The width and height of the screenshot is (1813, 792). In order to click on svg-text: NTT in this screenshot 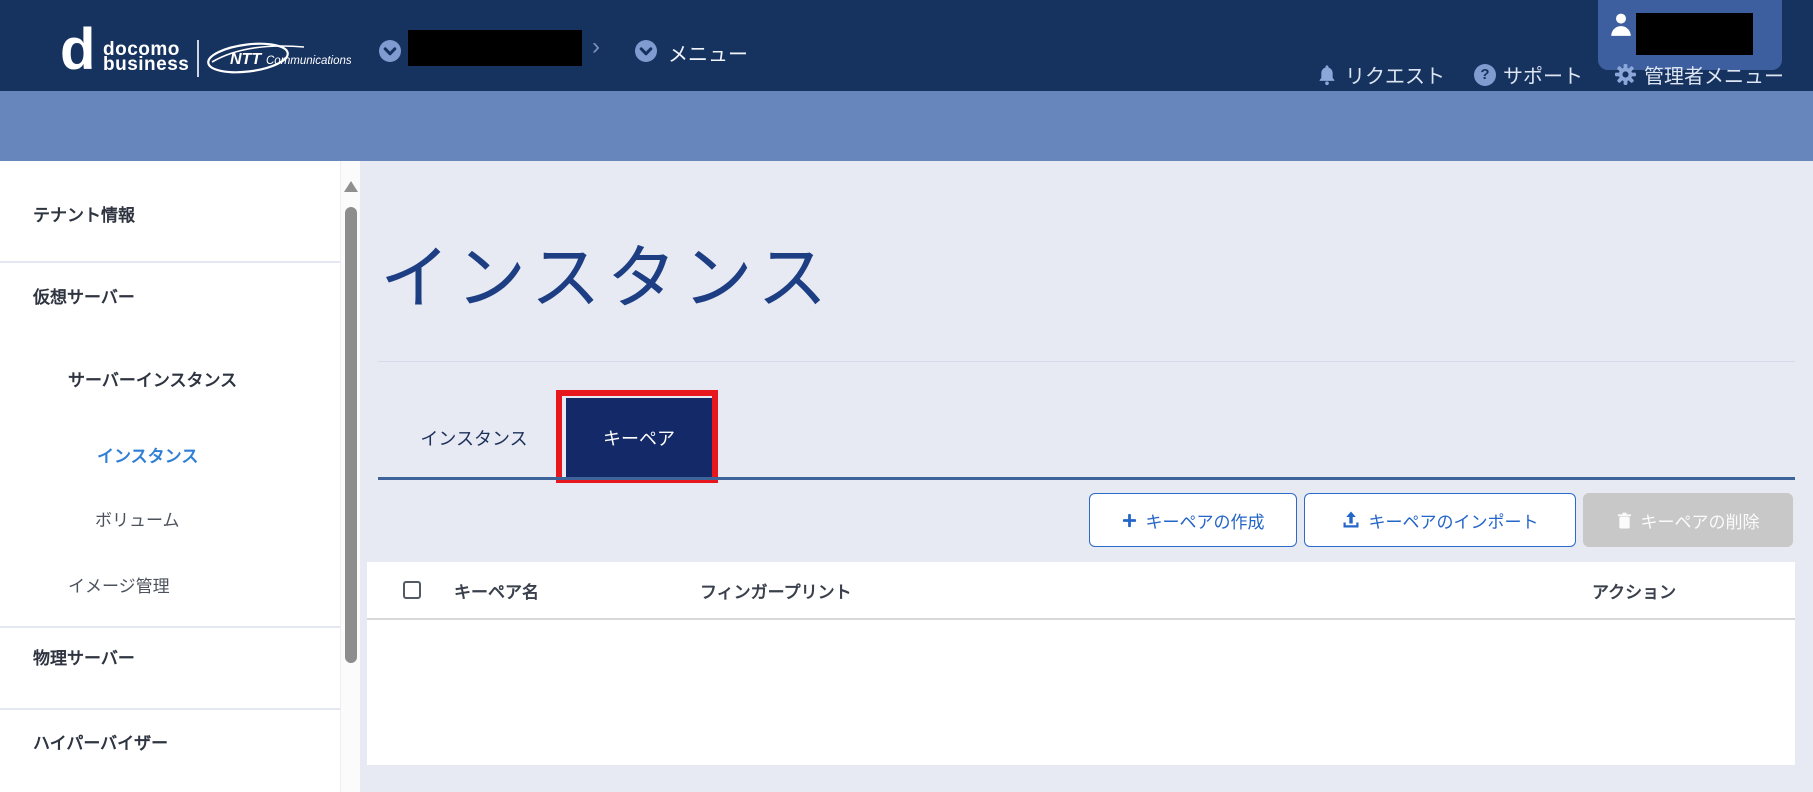, I will do `click(246, 59)`.